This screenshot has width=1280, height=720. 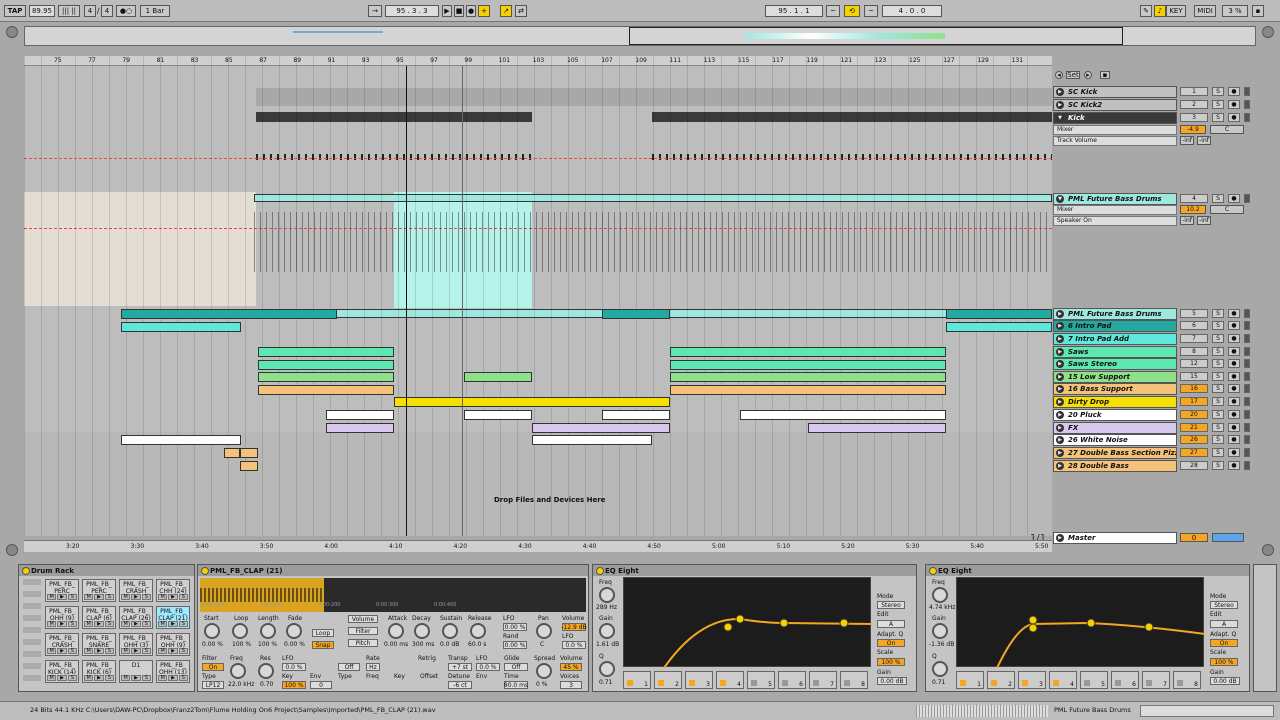 I want to click on drum-pad: PML_FB_ CHH (24) M ▶ S, so click(x=173, y=590).